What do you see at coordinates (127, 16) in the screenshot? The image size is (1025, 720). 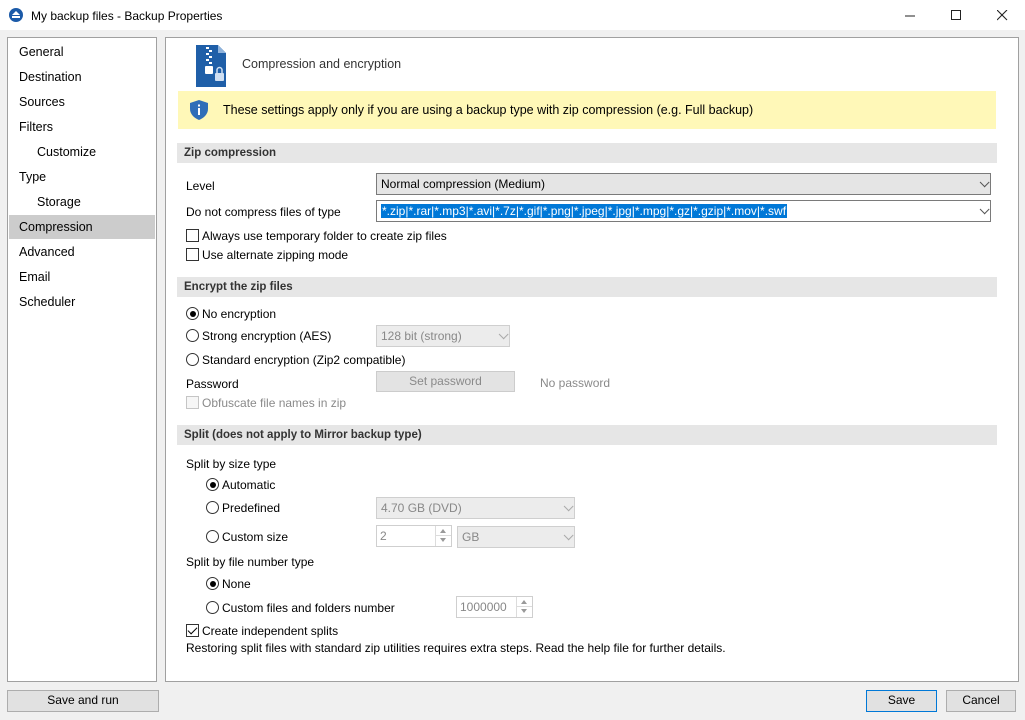 I see `window-title: My backup files - Backup Properties` at bounding box center [127, 16].